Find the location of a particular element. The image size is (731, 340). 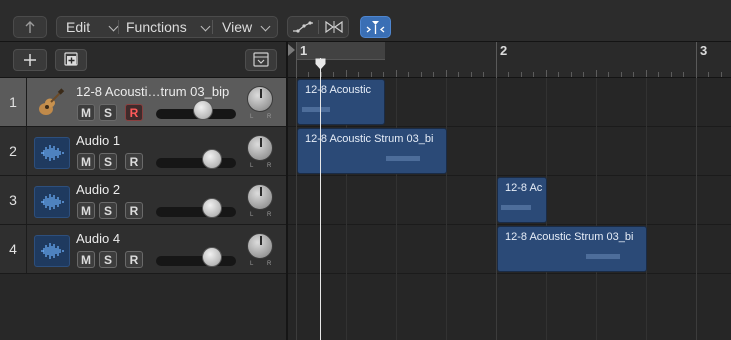

automation-curve-icon is located at coordinates (303, 27).